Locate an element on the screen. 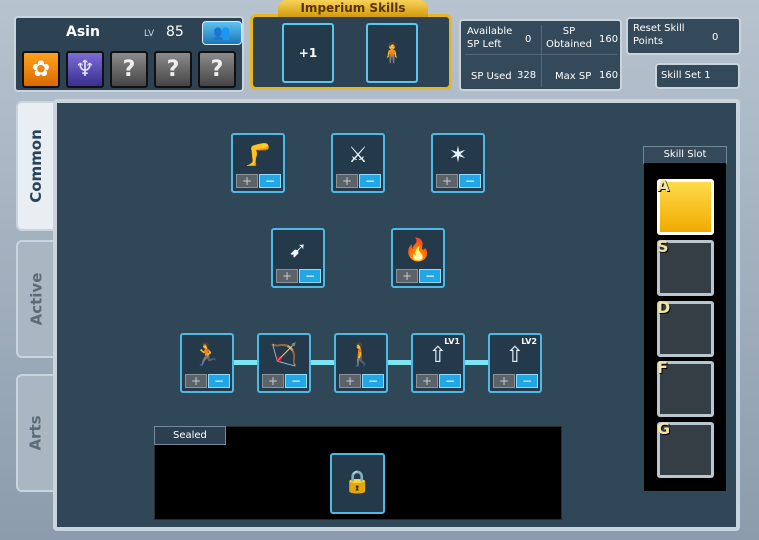 The image size is (759, 540). sp-obtained-value: 160 is located at coordinates (609, 39).